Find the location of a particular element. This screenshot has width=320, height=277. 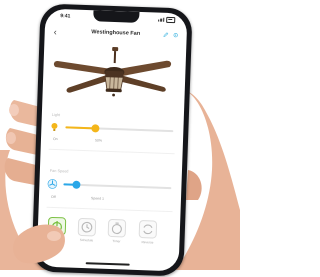

light-slider is located at coordinates (119, 129).